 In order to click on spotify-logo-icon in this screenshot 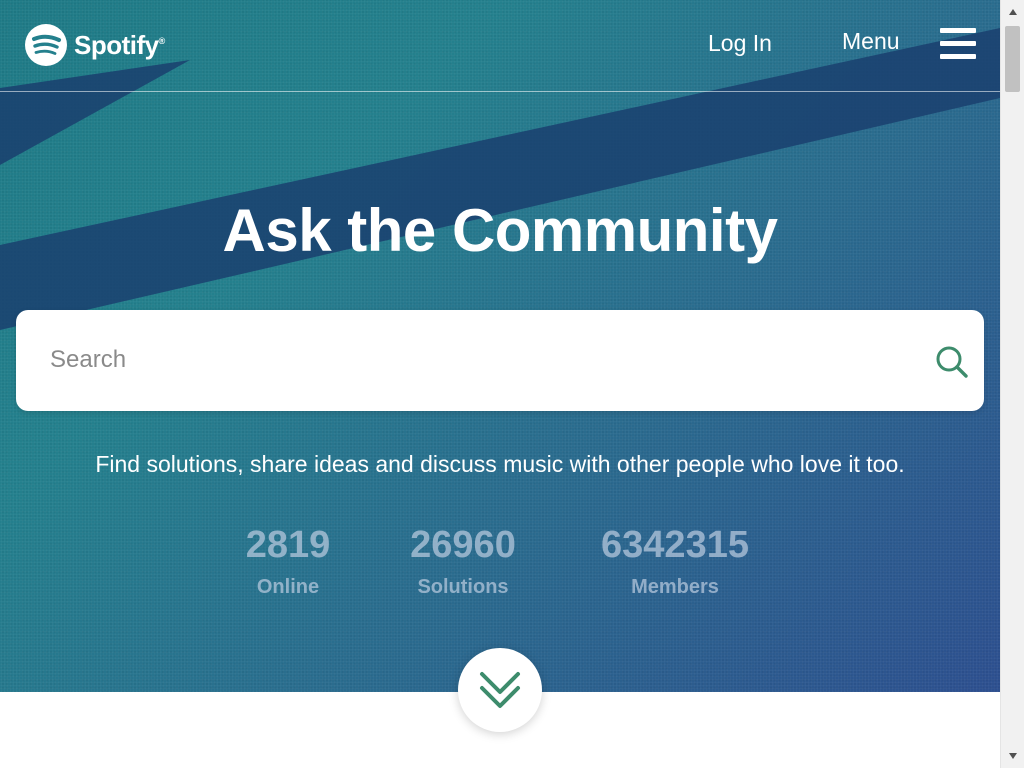, I will do `click(46, 45)`.